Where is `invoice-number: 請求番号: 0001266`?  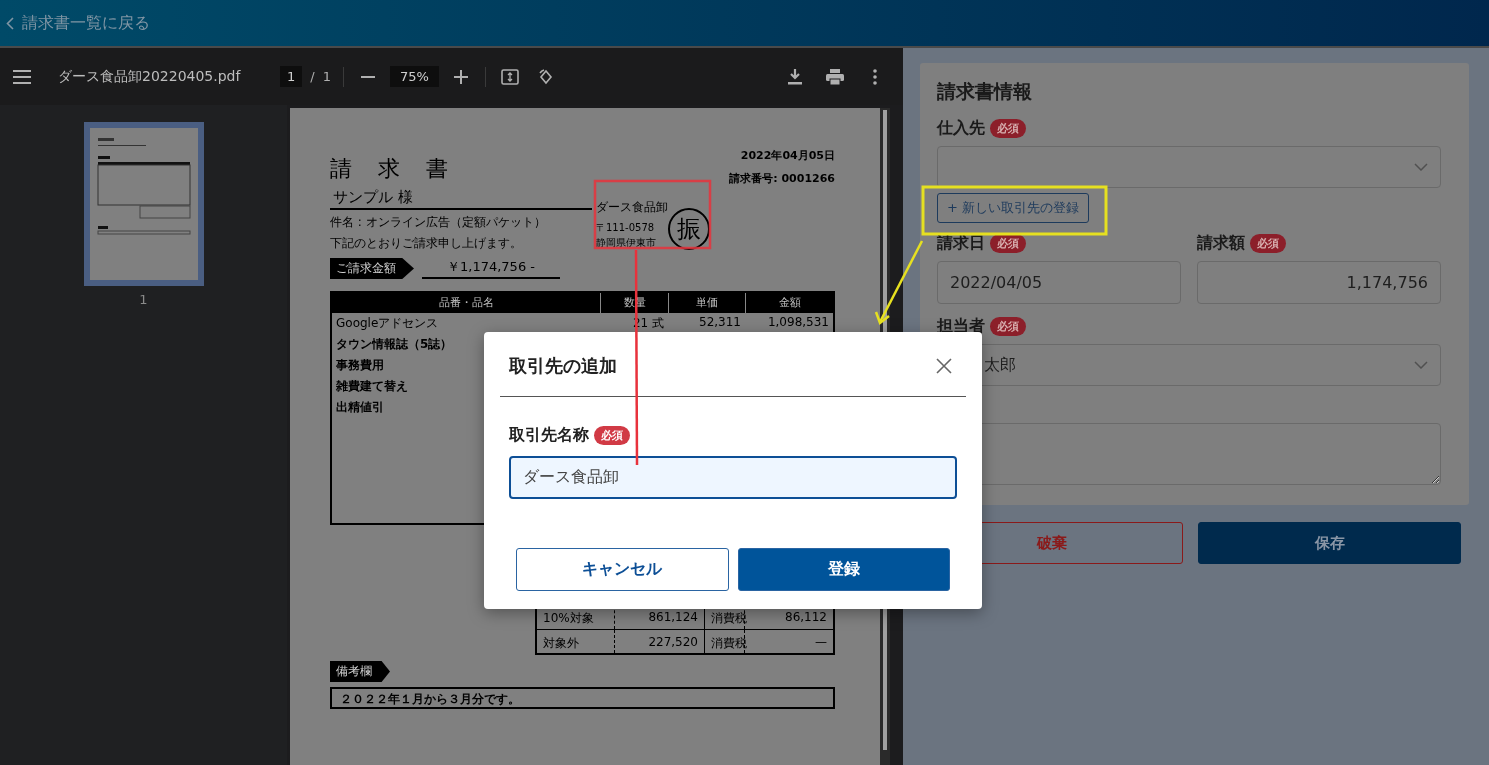
invoice-number: 請求番号: 0001266 is located at coordinates (782, 178).